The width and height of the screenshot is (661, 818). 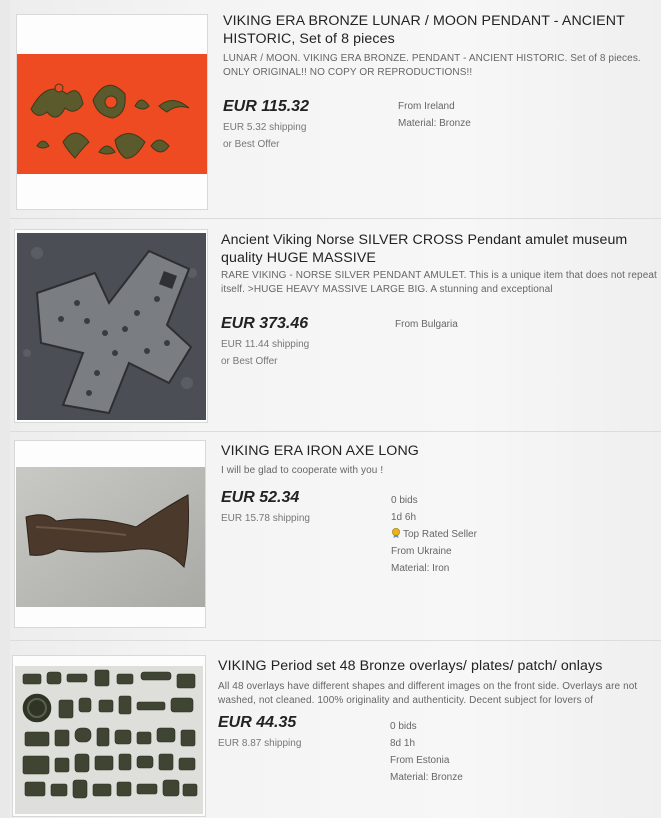 I want to click on cross-image, so click(x=111, y=326).